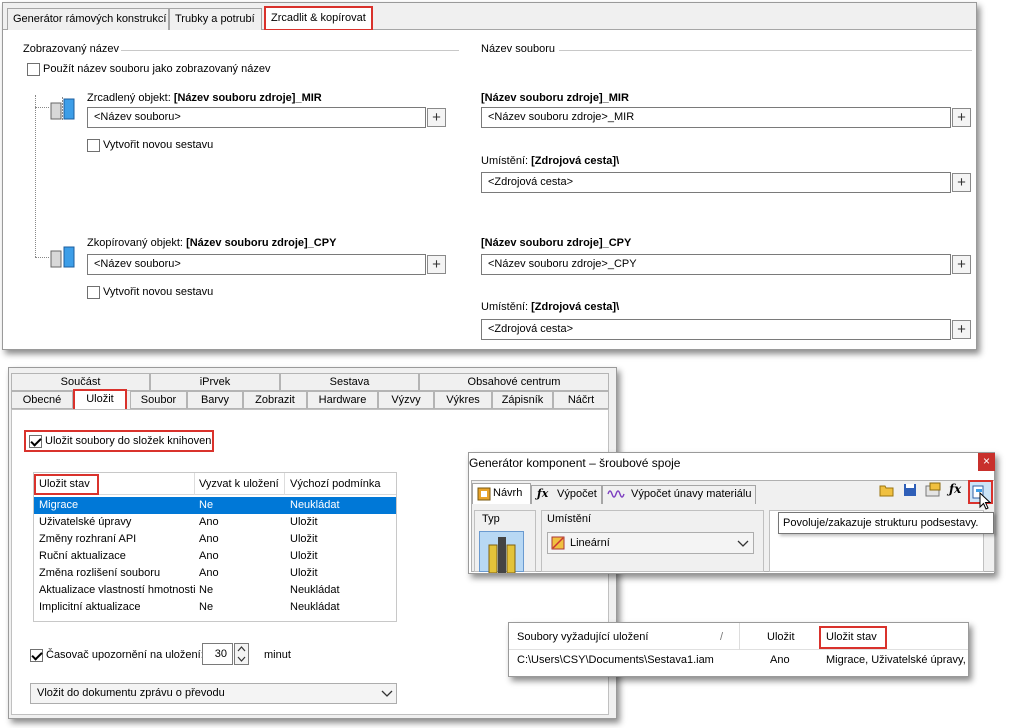 The height and width of the screenshot is (728, 1009). Describe the element at coordinates (90, 607) in the screenshot. I see `cell-state: Implicitní aktualizace` at that location.